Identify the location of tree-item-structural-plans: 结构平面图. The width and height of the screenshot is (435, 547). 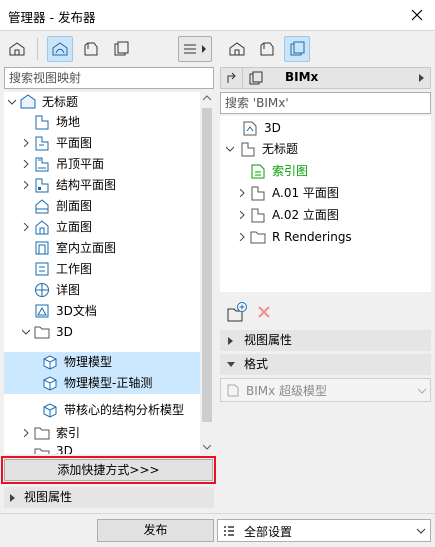
(102, 185).